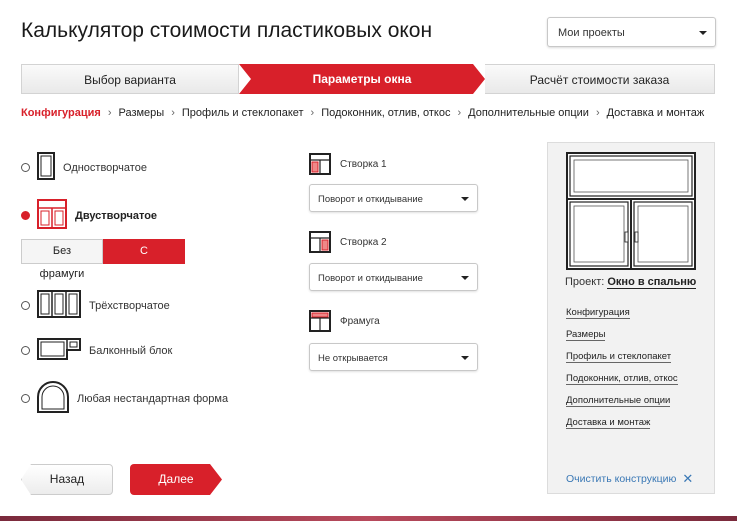  What do you see at coordinates (62, 259) in the screenshot?
I see `without-transom-button: Без фрамуги` at bounding box center [62, 259].